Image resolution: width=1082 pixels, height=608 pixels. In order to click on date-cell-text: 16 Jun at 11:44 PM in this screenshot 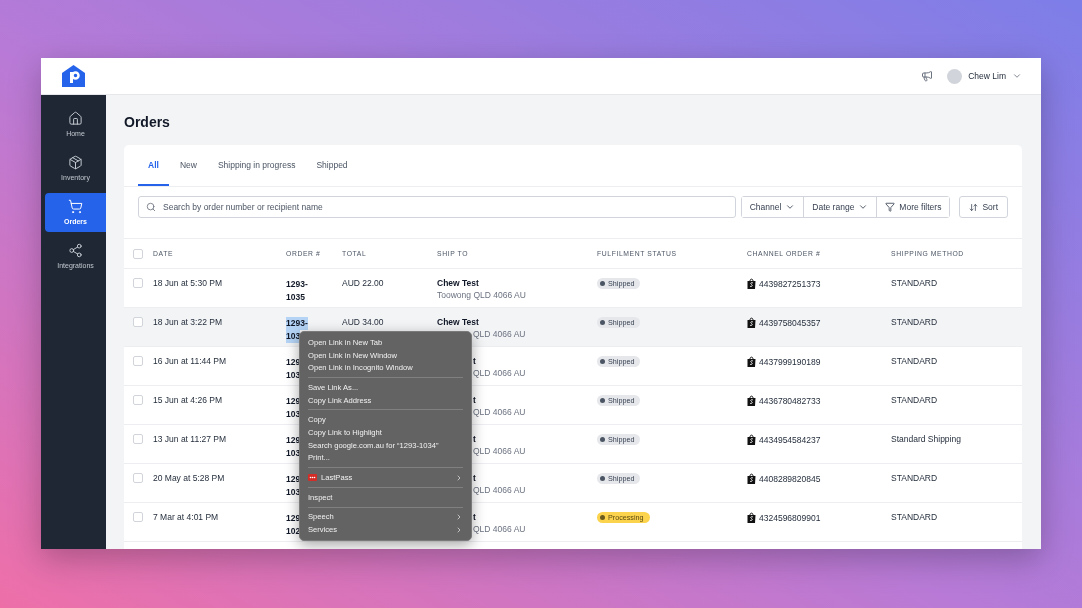, I will do `click(190, 361)`.